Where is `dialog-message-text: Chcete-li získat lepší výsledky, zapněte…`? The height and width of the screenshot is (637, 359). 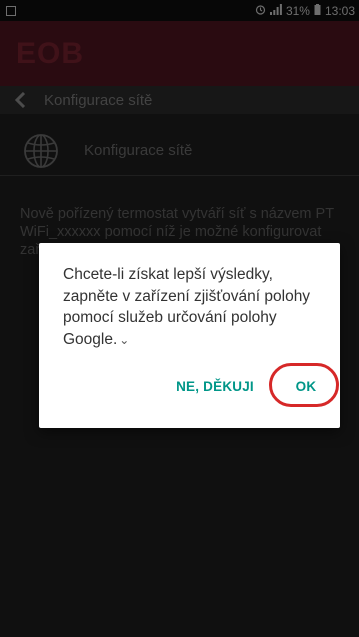
dialog-message-text: Chcete-li získat lepší výsledky, zapněte… is located at coordinates (187, 307).